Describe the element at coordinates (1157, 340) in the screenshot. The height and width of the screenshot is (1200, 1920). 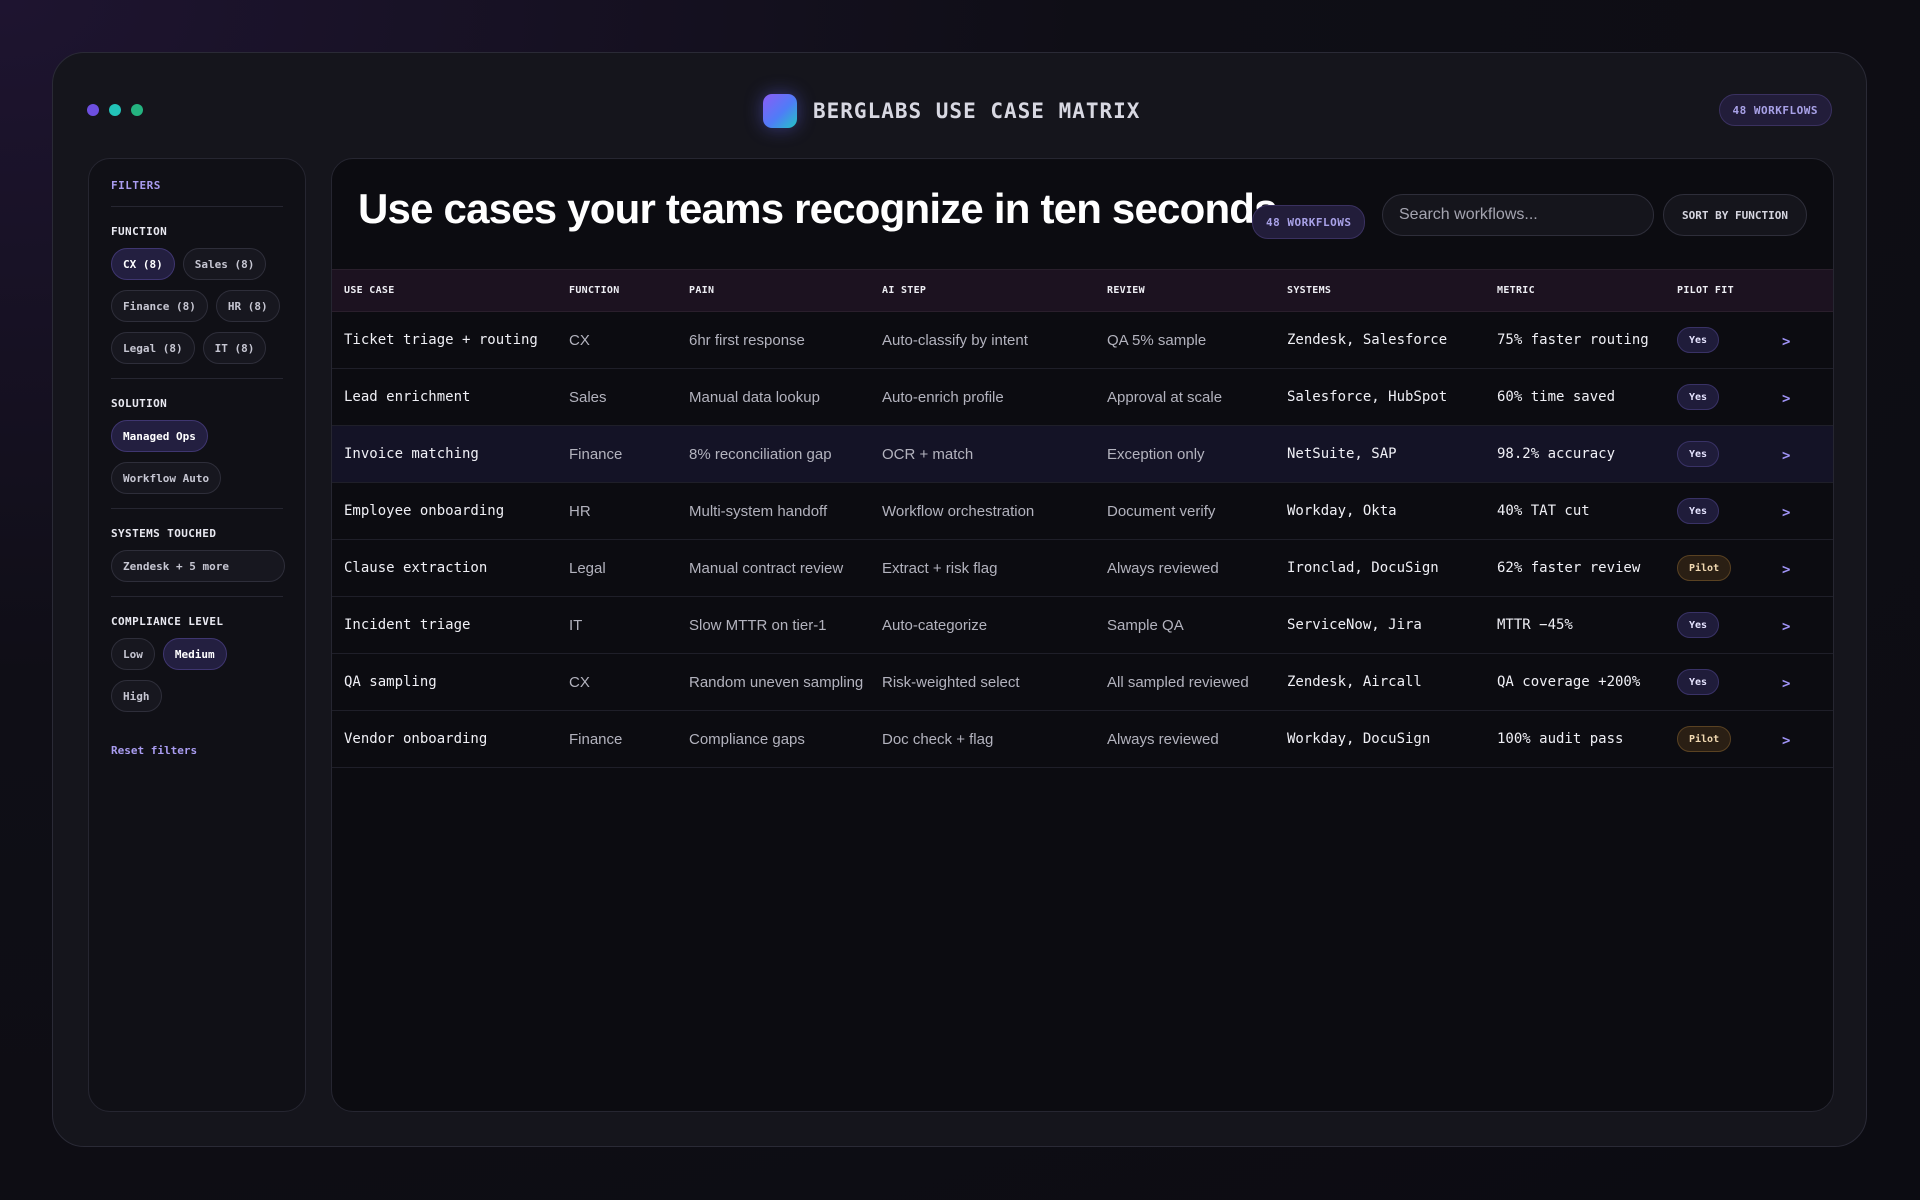
I see `review-cell: QA 5% sample` at that location.